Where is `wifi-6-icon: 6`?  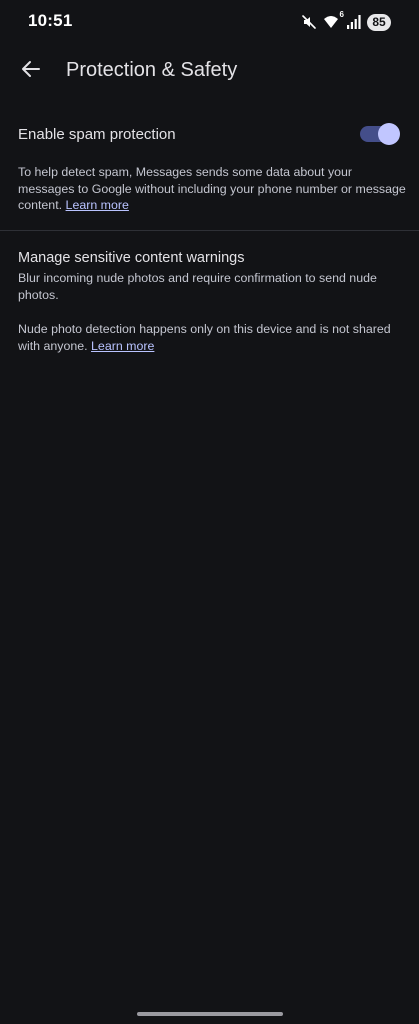
wifi-6-icon: 6 is located at coordinates (333, 20).